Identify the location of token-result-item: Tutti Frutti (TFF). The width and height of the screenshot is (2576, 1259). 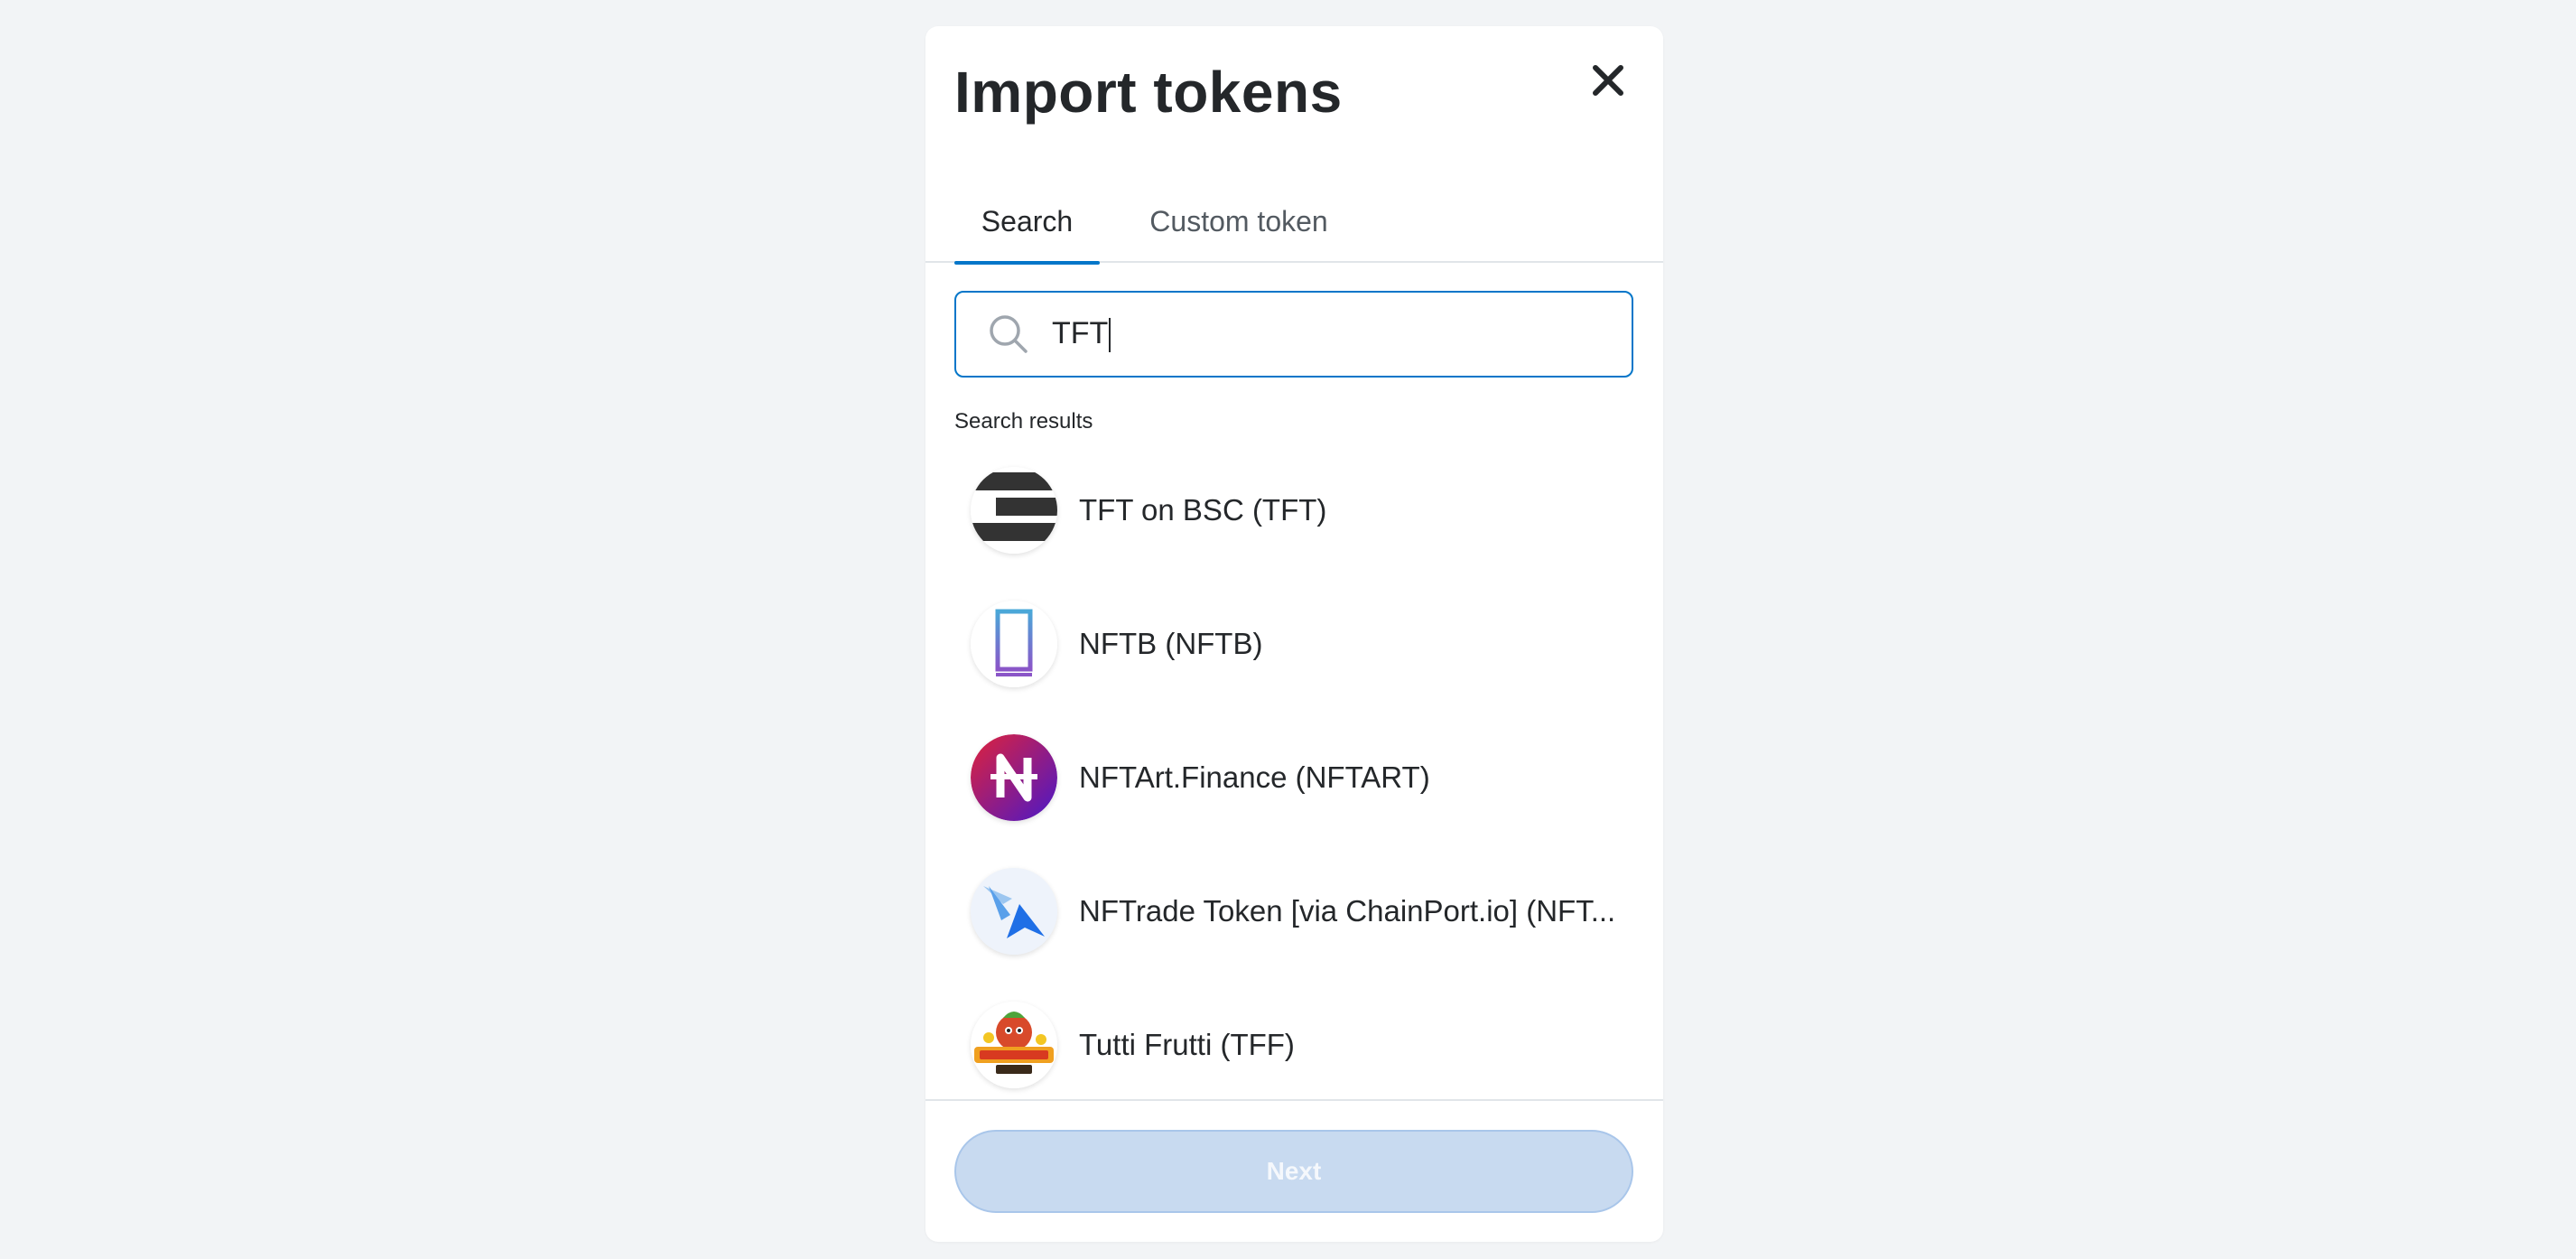
(1294, 1045).